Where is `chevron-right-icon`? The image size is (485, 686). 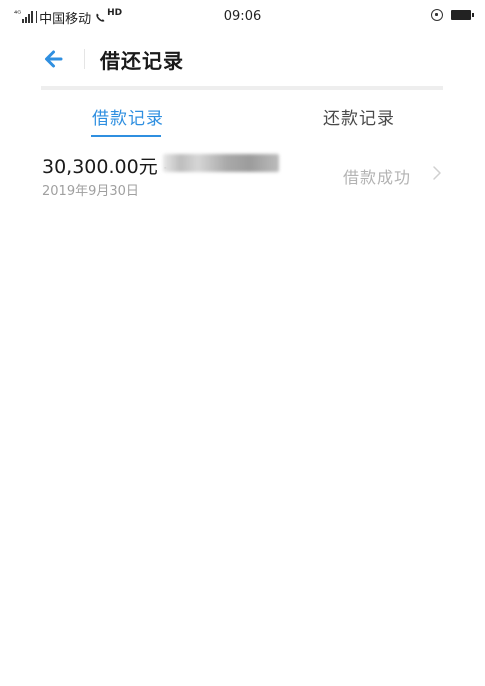 chevron-right-icon is located at coordinates (437, 173).